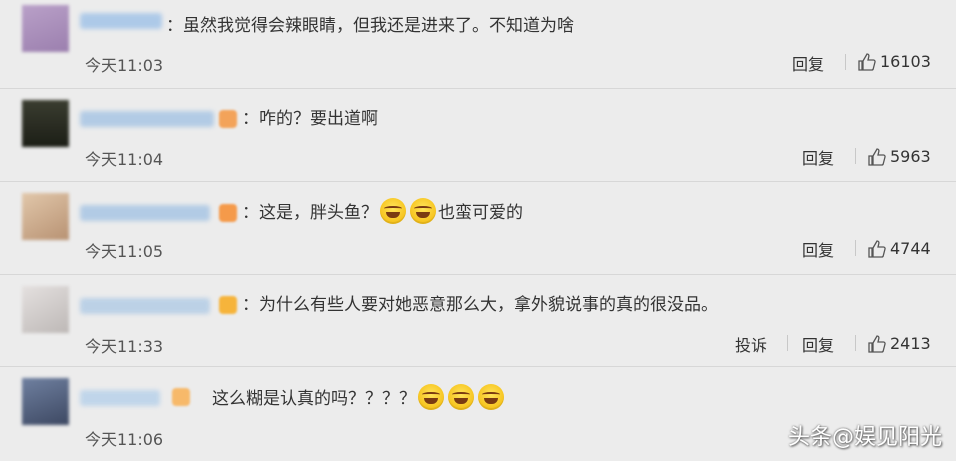 The image size is (956, 461). What do you see at coordinates (751, 344) in the screenshot?
I see `report-button: 投诉` at bounding box center [751, 344].